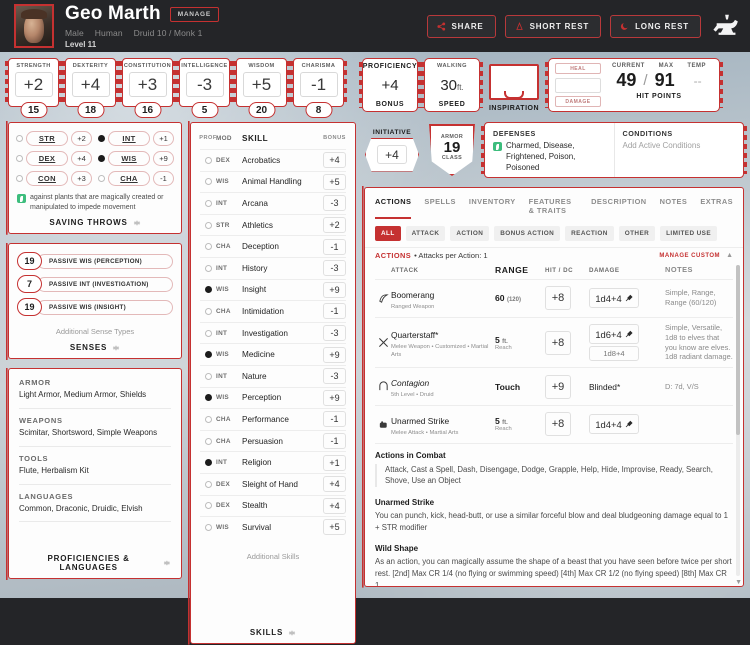 The width and height of the screenshot is (750, 645). I want to click on saving-throw-dex: DEX +4, so click(54, 158).